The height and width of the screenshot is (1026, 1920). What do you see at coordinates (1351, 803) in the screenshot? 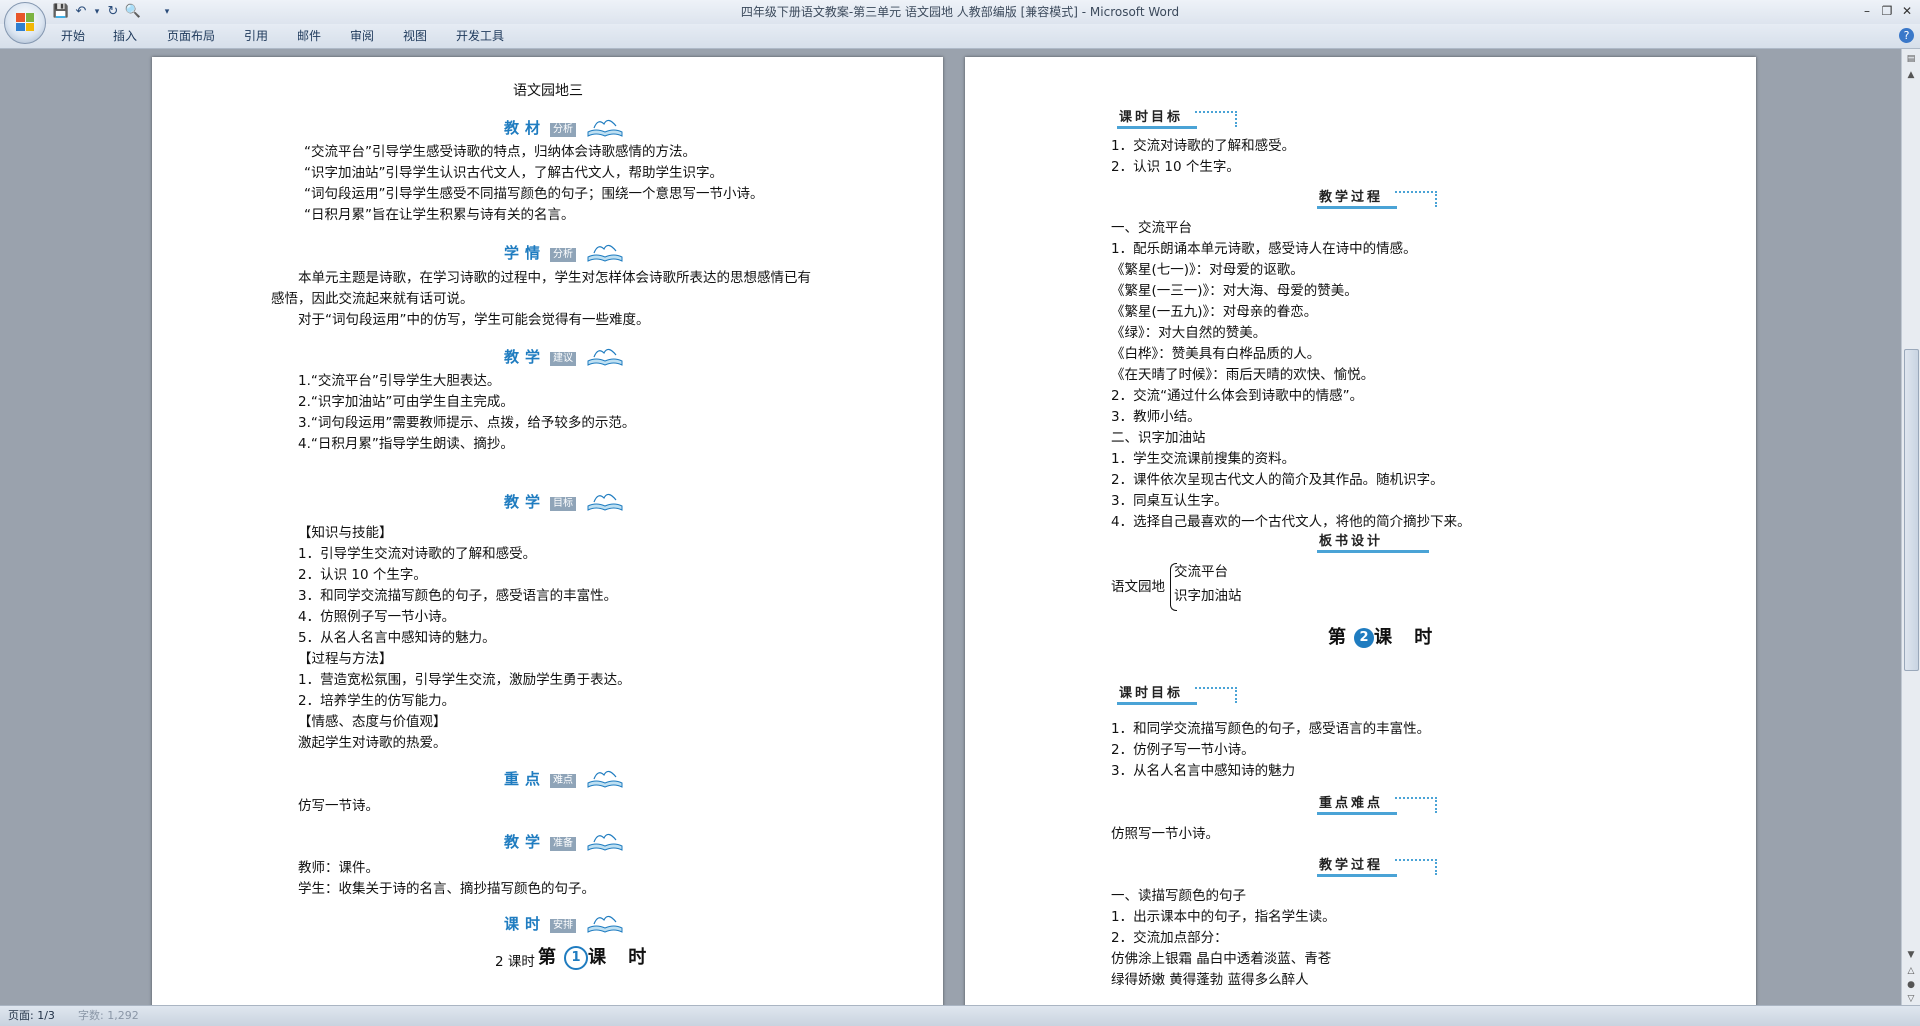
I see `box-heading-text: 重点难点` at bounding box center [1351, 803].